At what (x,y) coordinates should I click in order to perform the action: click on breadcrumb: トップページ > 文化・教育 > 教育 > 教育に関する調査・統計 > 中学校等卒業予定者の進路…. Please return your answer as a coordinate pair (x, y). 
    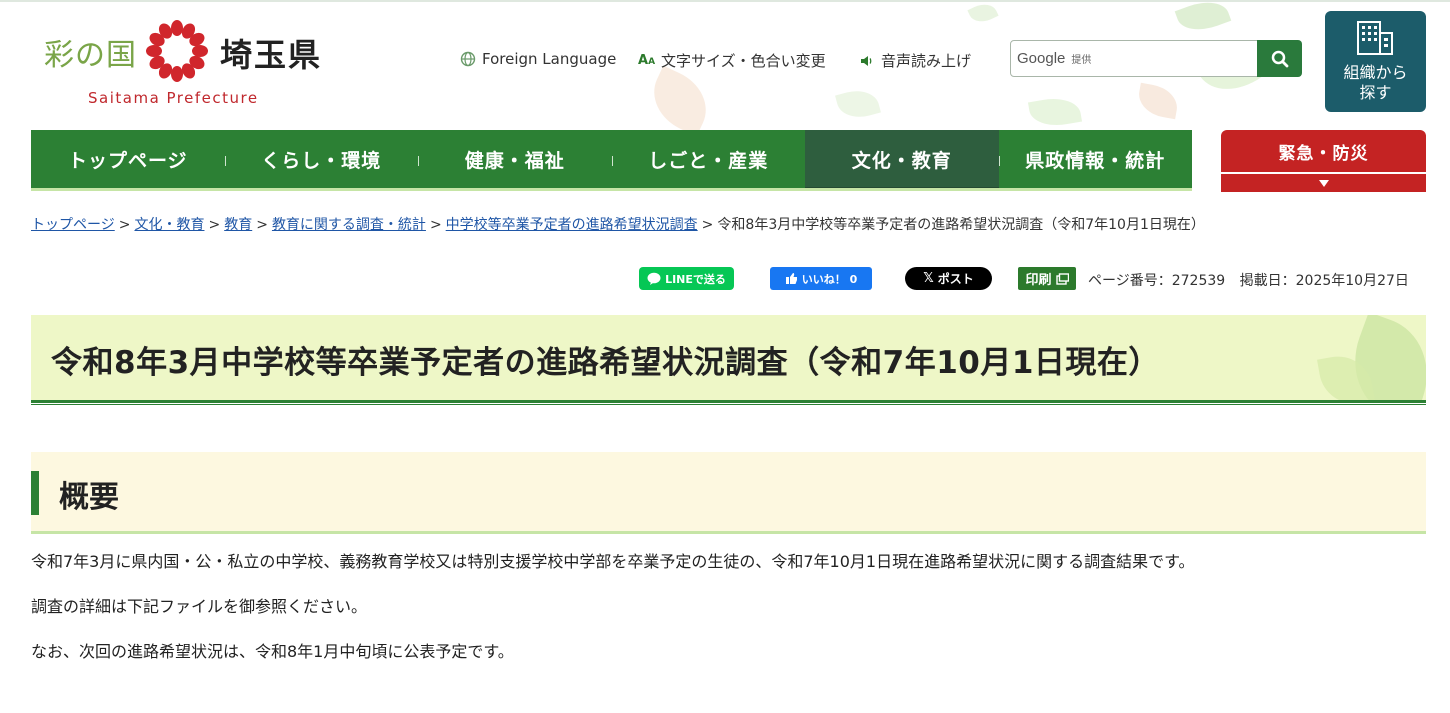
    Looking at the image, I should click on (618, 224).